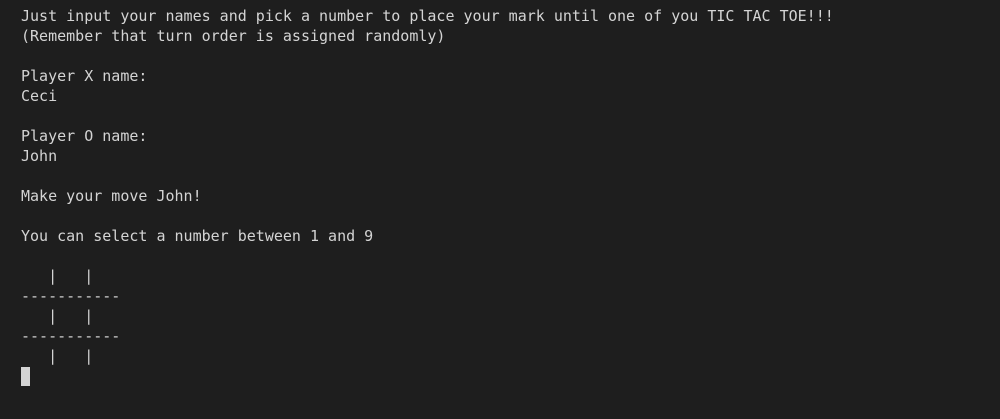 The image size is (1000, 419). Describe the element at coordinates (57, 276) in the screenshot. I see `board-row-top: | |` at that location.